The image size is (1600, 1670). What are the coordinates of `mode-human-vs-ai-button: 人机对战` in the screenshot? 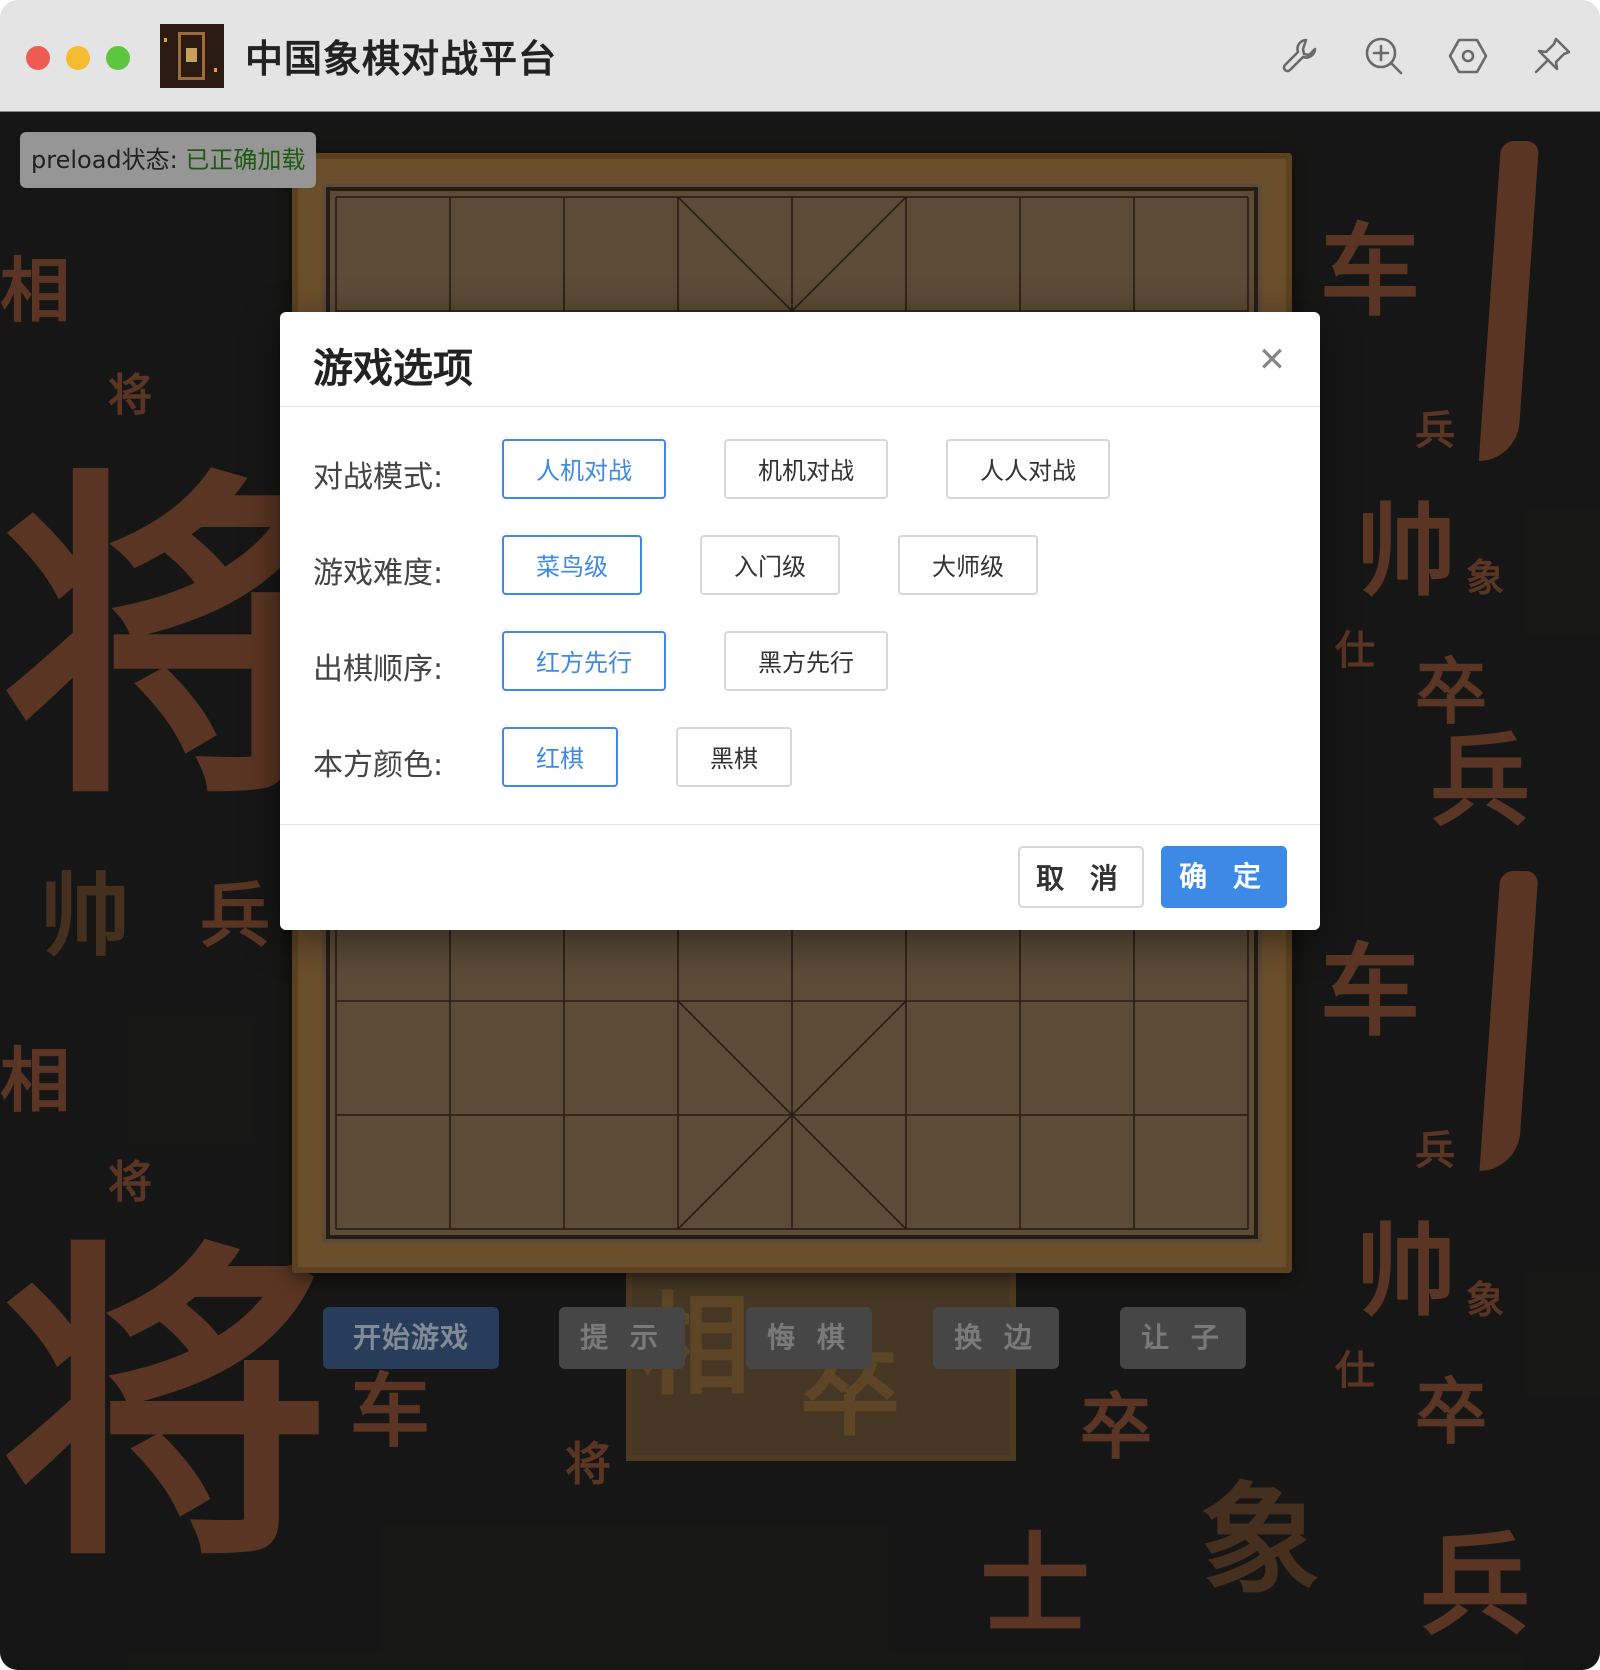 It's located at (584, 469).